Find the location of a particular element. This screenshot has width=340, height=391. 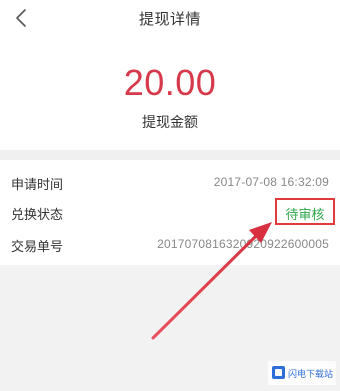

apply-time-label: 申请时间 is located at coordinates (37, 185).